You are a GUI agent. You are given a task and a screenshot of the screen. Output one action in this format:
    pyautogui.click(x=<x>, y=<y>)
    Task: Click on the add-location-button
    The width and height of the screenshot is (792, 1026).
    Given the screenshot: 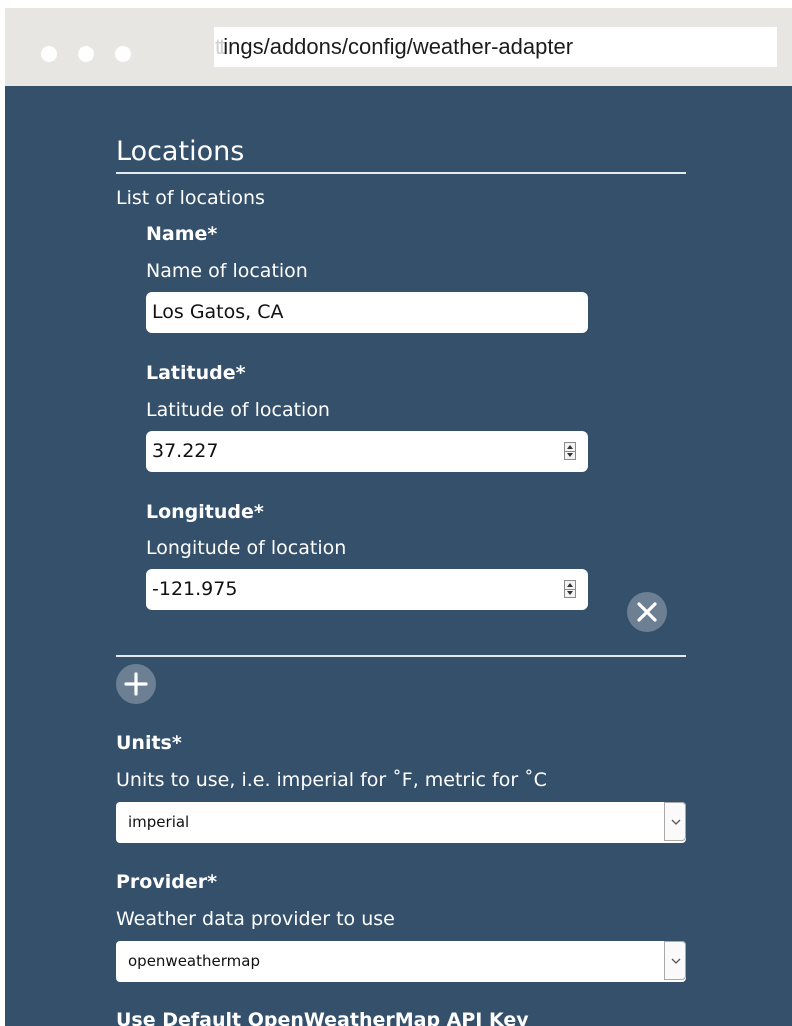 What is the action you would take?
    pyautogui.click(x=136, y=684)
    